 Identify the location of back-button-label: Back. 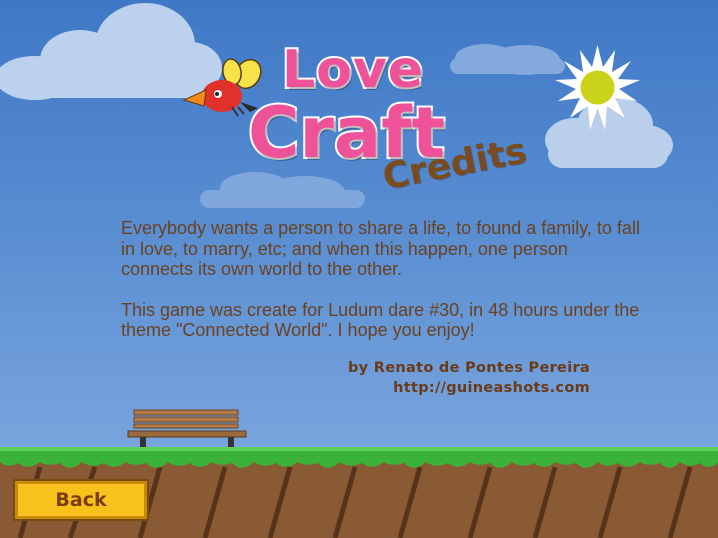
(81, 500).